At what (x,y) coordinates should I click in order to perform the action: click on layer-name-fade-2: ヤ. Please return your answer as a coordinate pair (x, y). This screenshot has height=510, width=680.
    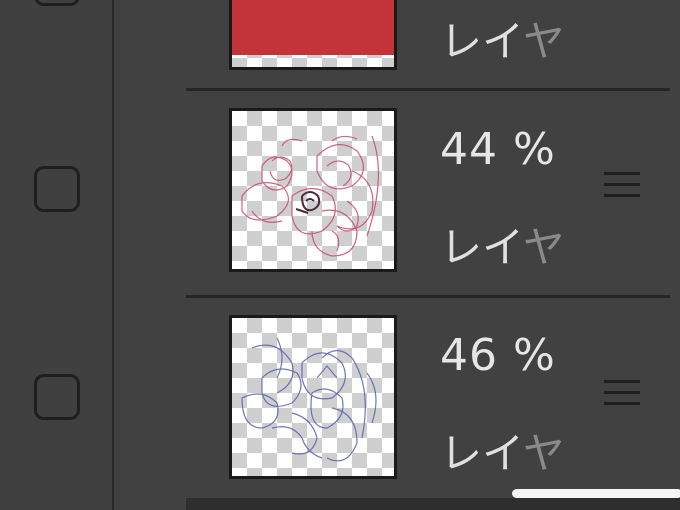
    Looking at the image, I should click on (543, 247).